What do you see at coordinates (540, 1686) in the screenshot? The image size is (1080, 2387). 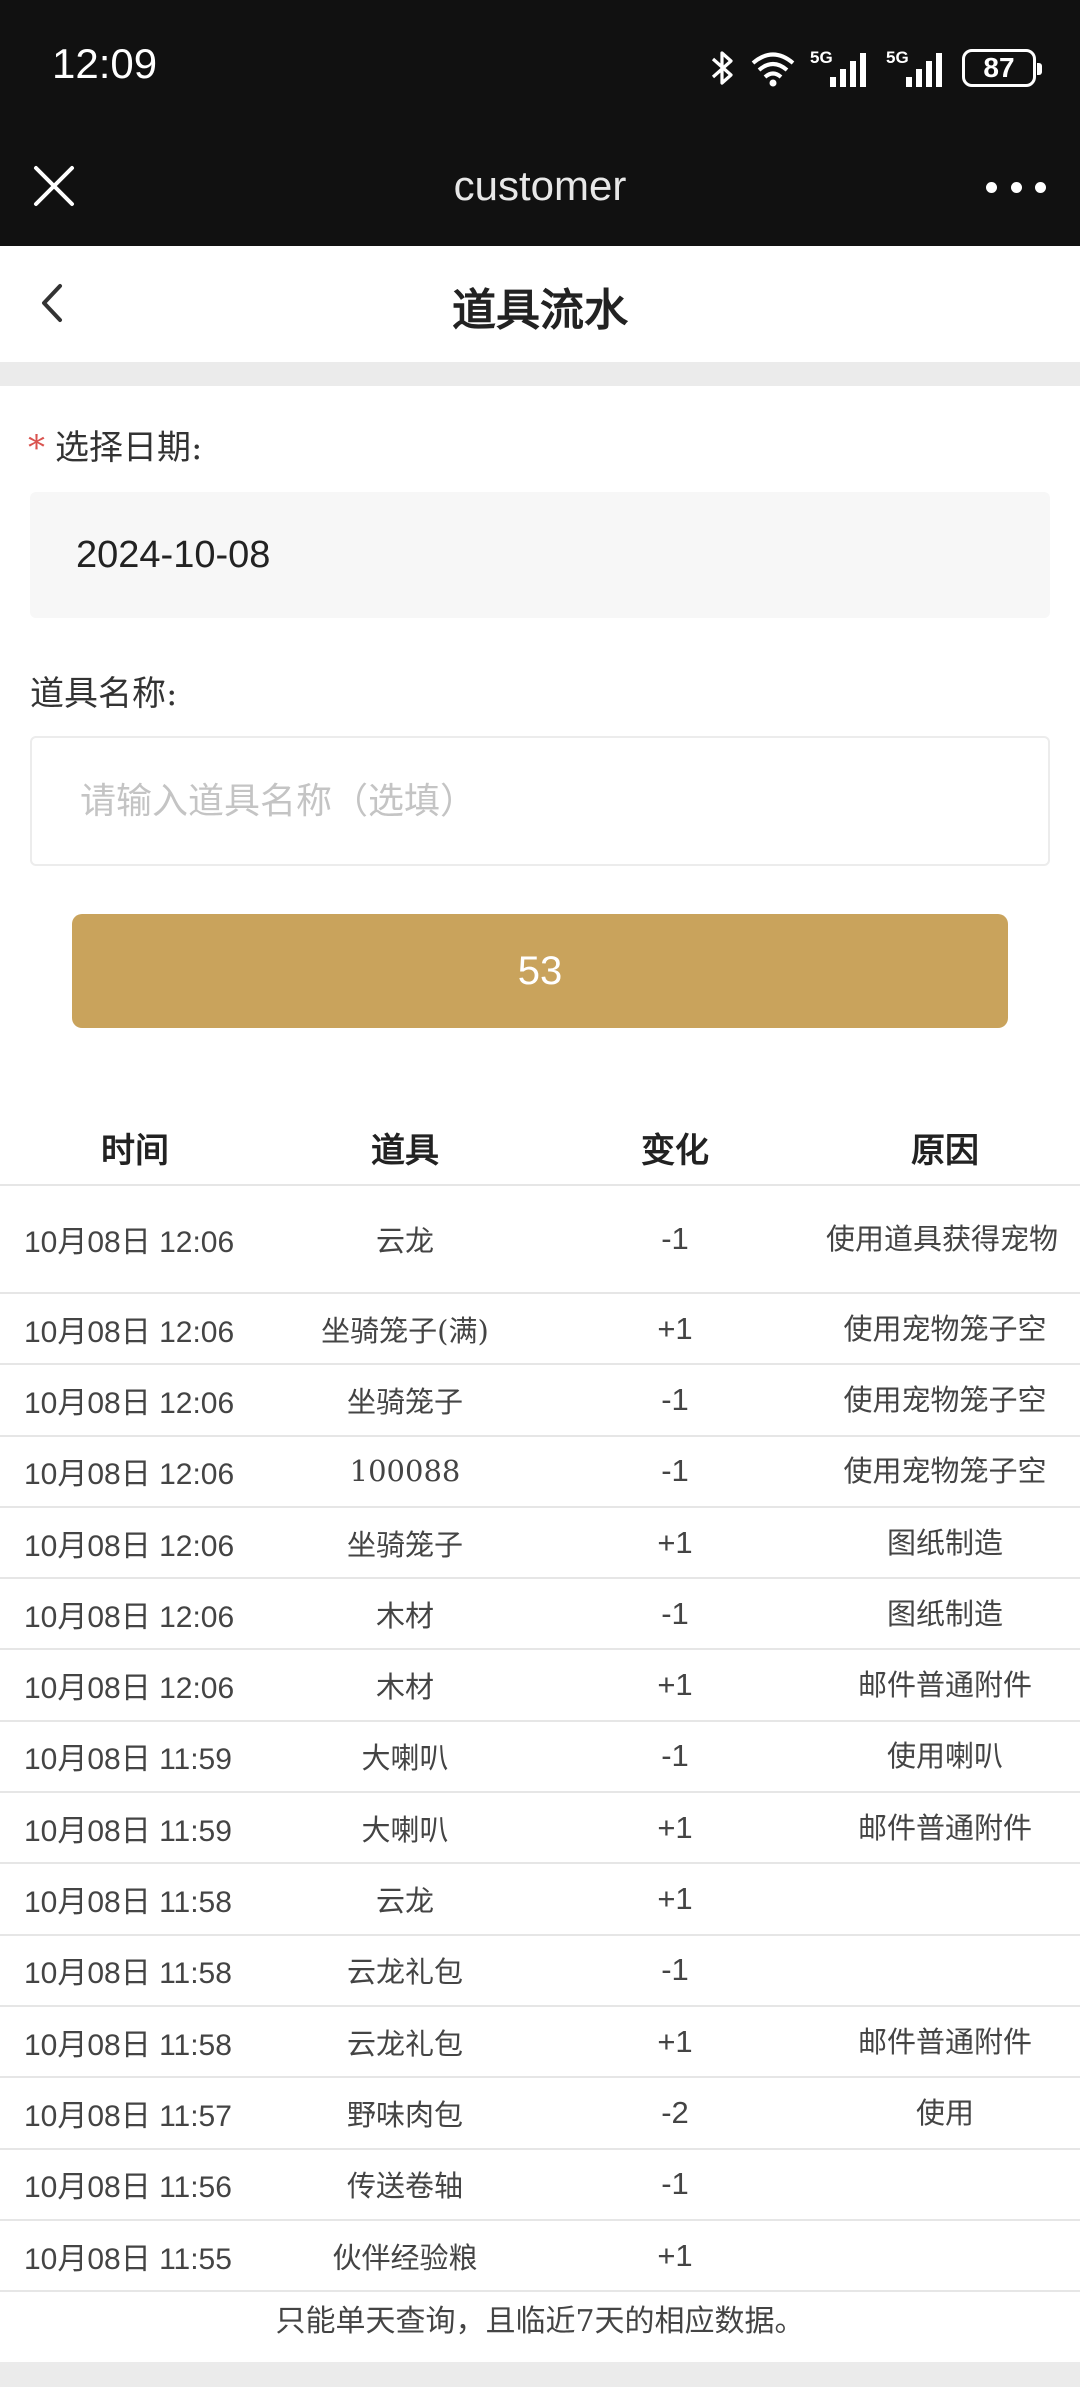 I see `table-row: 10月08日 12:06 木材 +1 邮件普通附件` at bounding box center [540, 1686].